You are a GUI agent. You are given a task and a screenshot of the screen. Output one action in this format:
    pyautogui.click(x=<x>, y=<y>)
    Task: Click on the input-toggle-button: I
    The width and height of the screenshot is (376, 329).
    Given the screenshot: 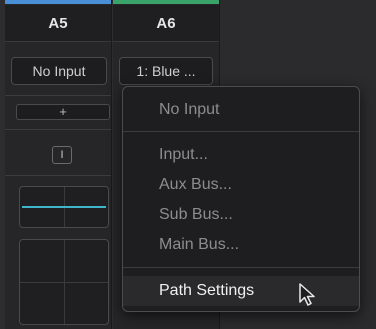 What is the action you would take?
    pyautogui.click(x=62, y=155)
    